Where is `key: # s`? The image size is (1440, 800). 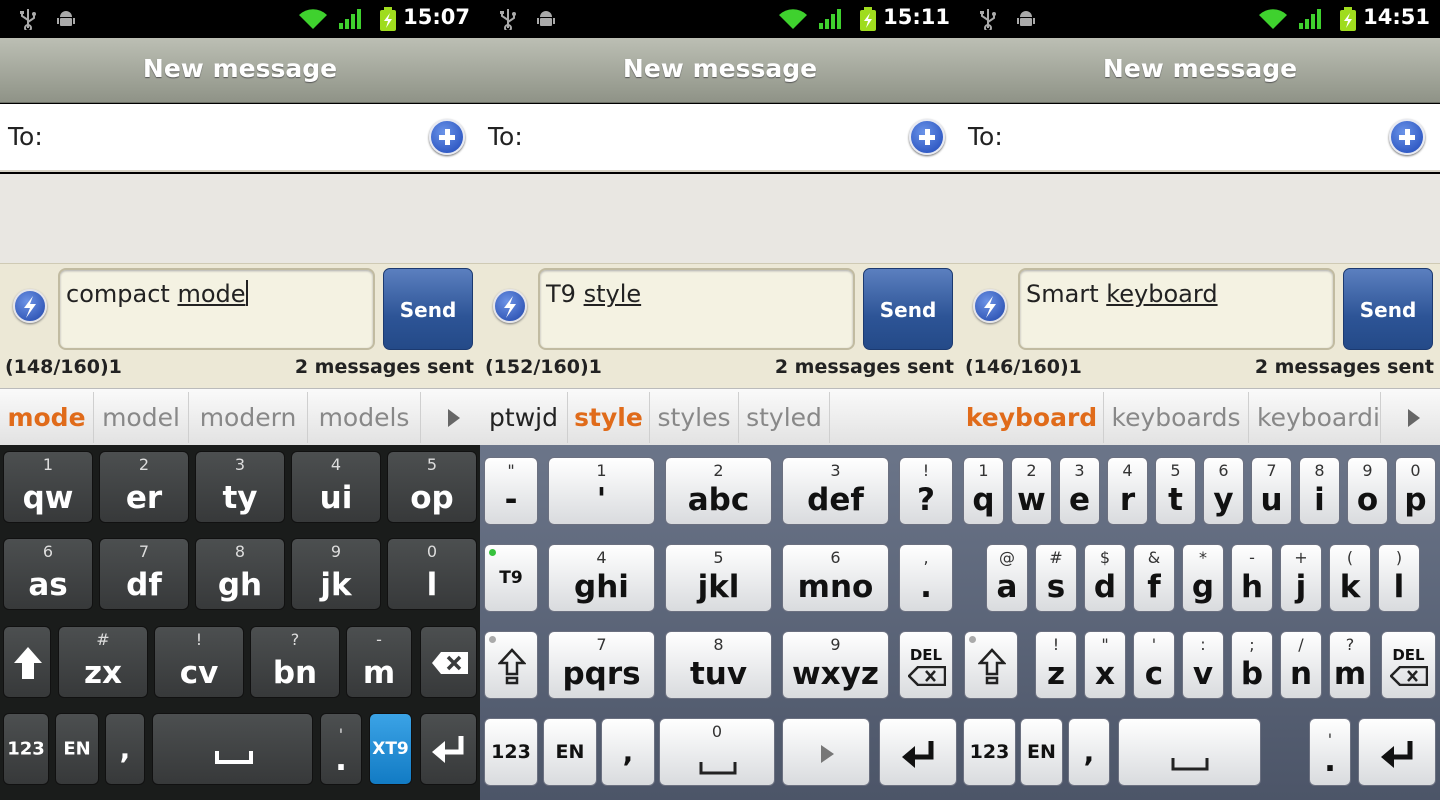 key: # s is located at coordinates (1056, 578).